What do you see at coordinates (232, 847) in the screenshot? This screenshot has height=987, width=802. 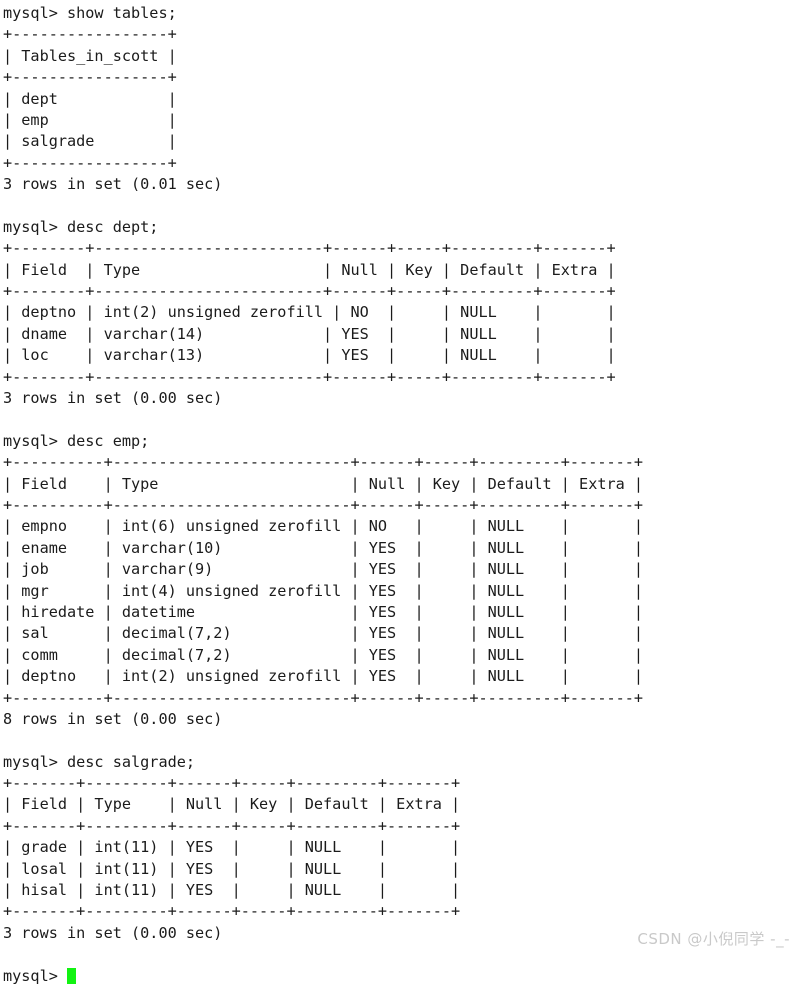 I see `table-row: | grade | int(11) | YES | | NULL | |` at bounding box center [232, 847].